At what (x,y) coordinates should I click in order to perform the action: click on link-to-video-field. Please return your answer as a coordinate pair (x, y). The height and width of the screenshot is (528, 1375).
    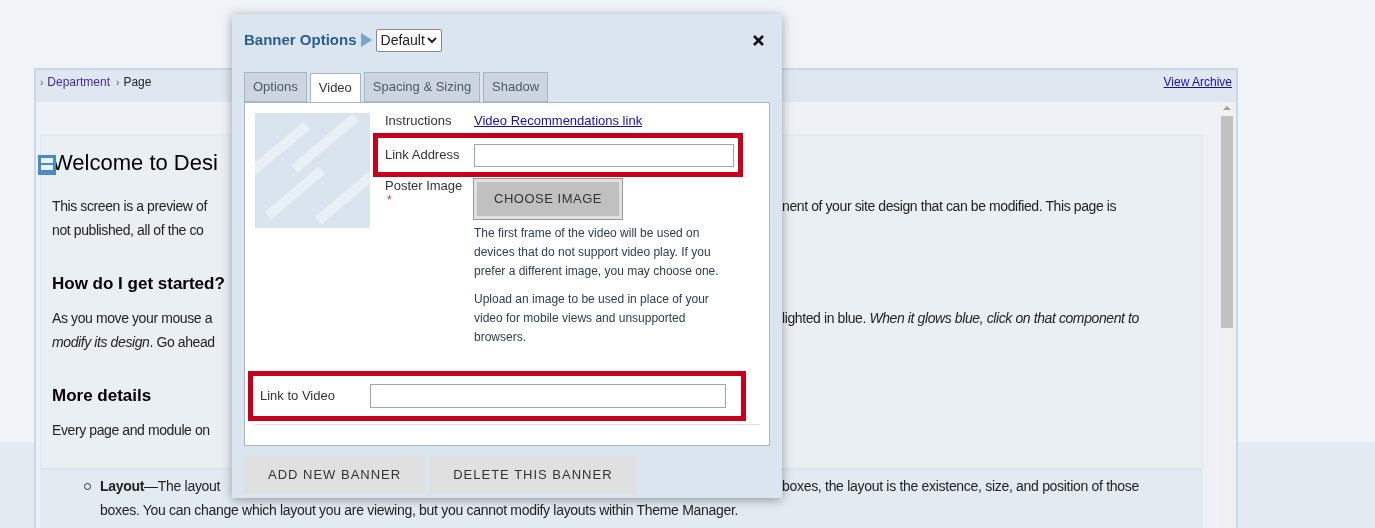
    Looking at the image, I should click on (548, 396).